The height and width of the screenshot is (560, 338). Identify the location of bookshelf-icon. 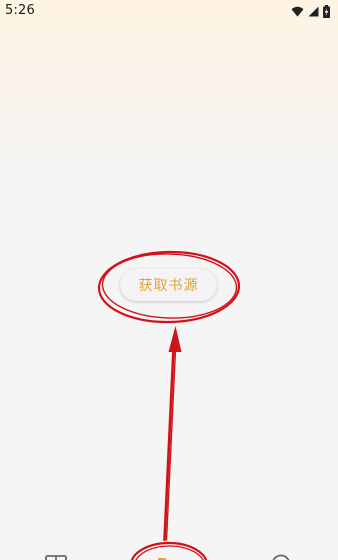
(57, 557).